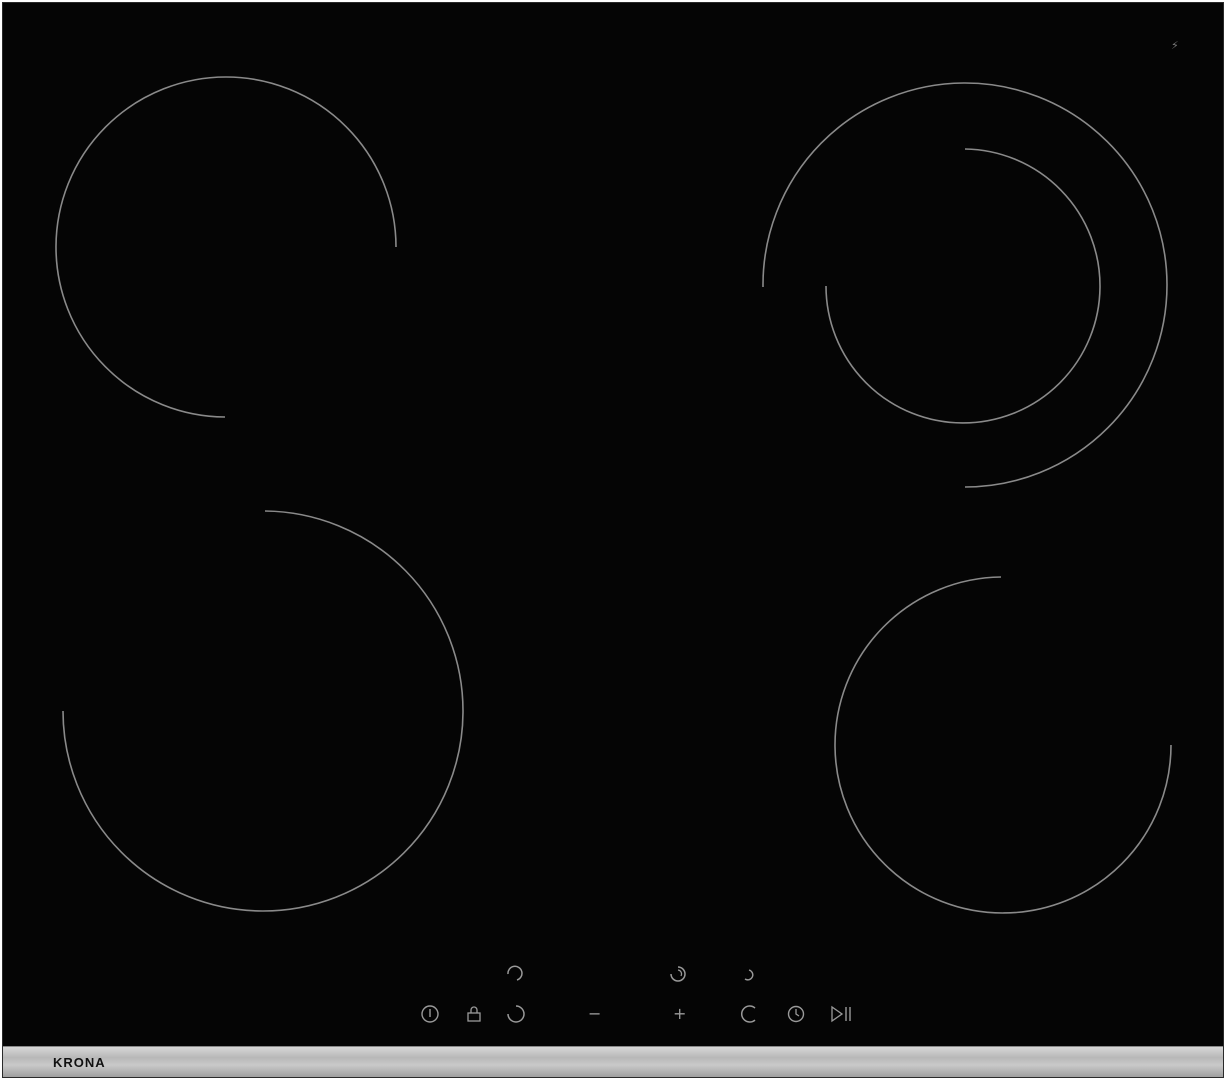  What do you see at coordinates (679, 1014) in the screenshot?
I see `plus-icon: +` at bounding box center [679, 1014].